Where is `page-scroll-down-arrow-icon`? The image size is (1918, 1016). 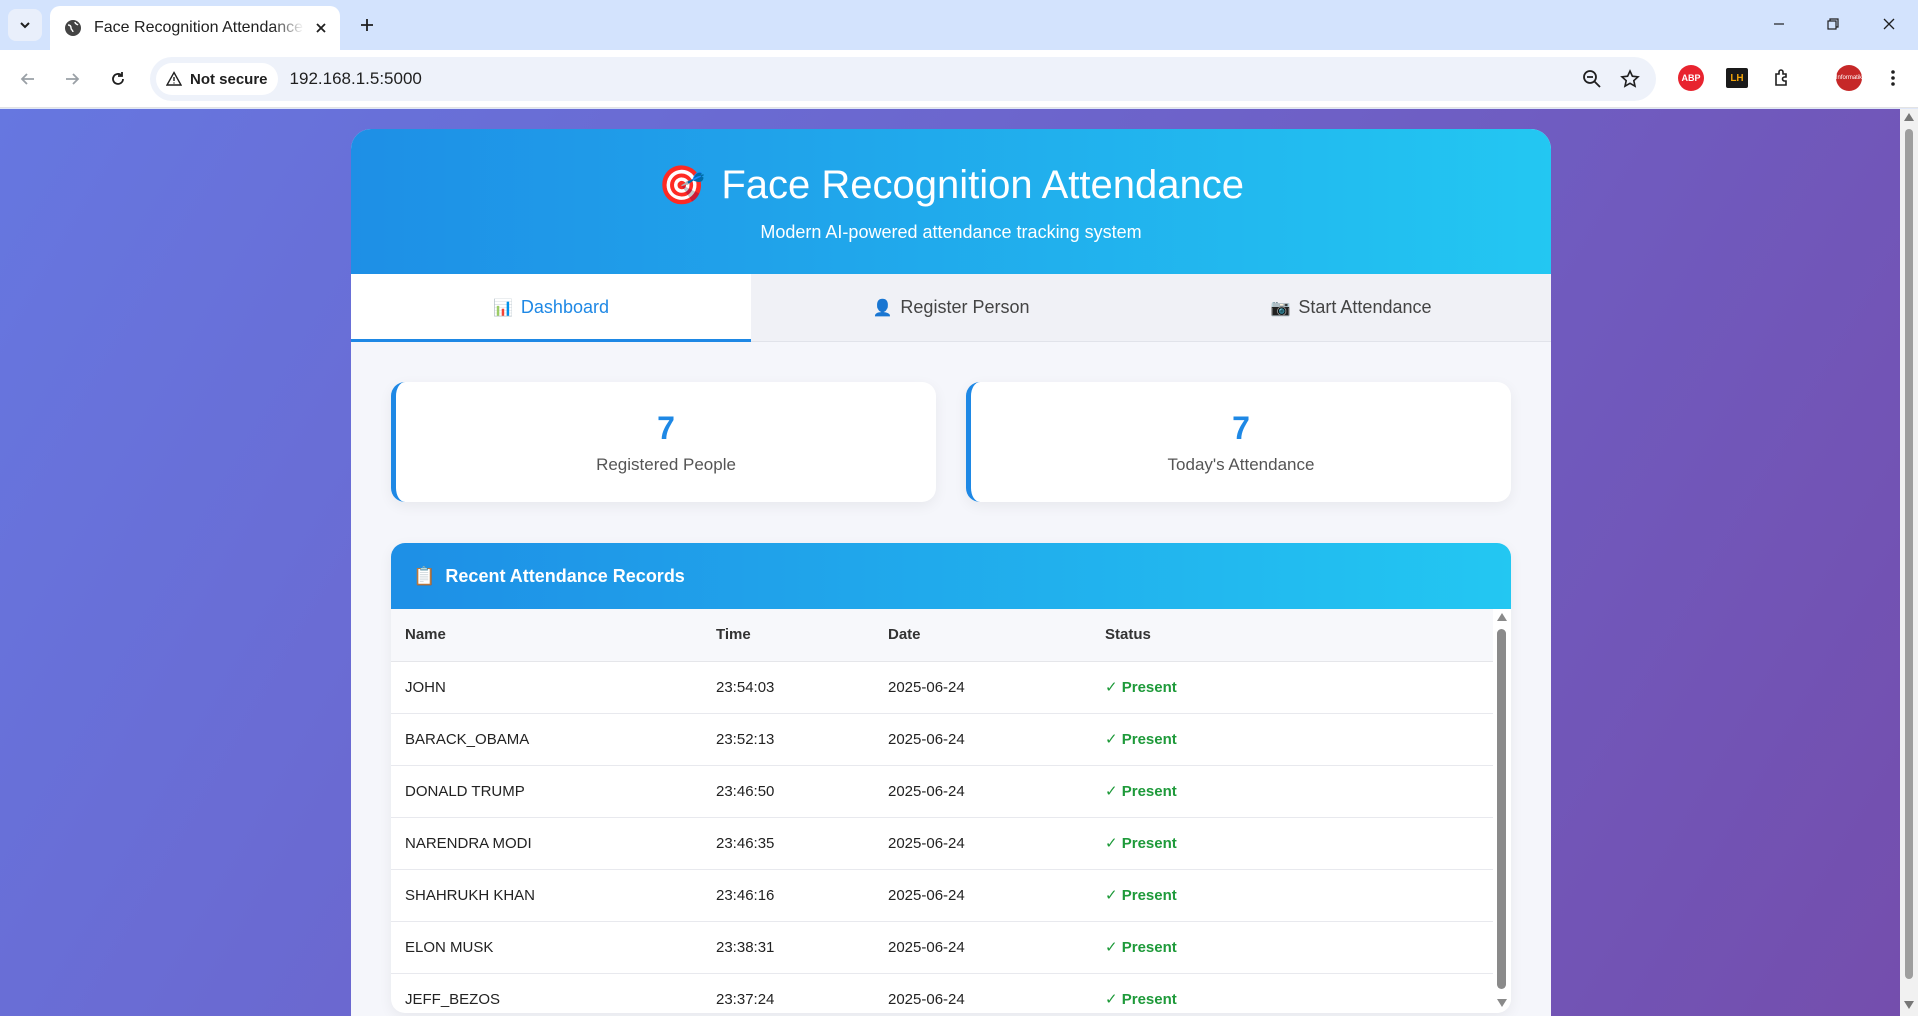
page-scroll-down-arrow-icon is located at coordinates (1909, 1005).